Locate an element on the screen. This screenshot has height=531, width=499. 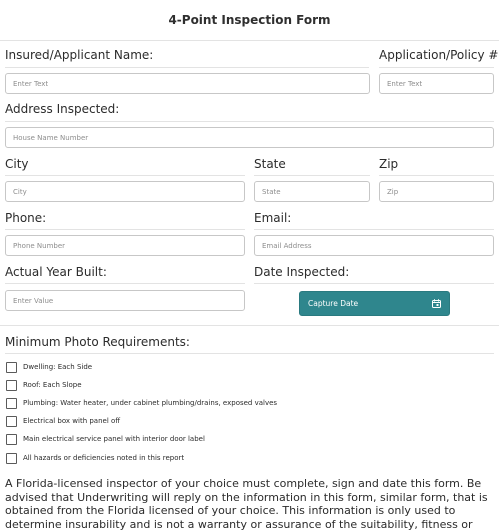
year-built-label: Actual Year Built: is located at coordinates (56, 272).